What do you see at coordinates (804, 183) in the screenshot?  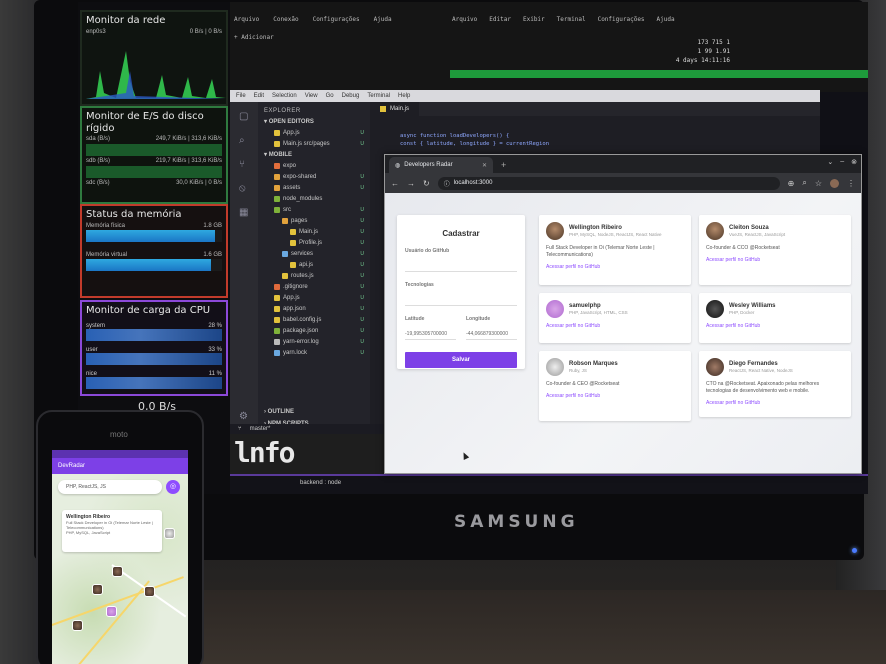 I see `zoom-icon: ⌕` at bounding box center [804, 183].